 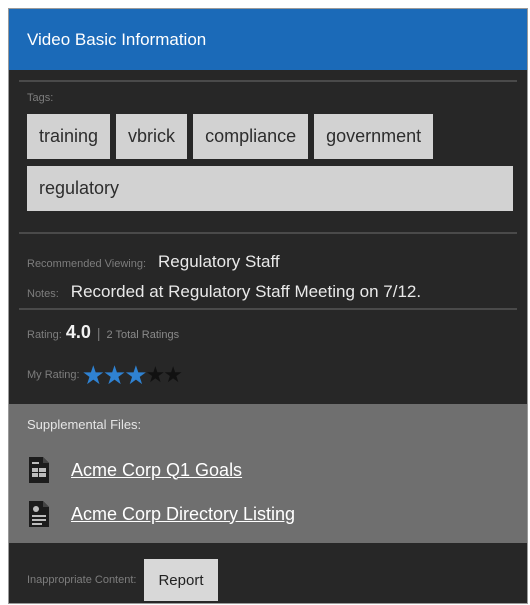 I want to click on my-rating-label: My Rating:, so click(x=53, y=375).